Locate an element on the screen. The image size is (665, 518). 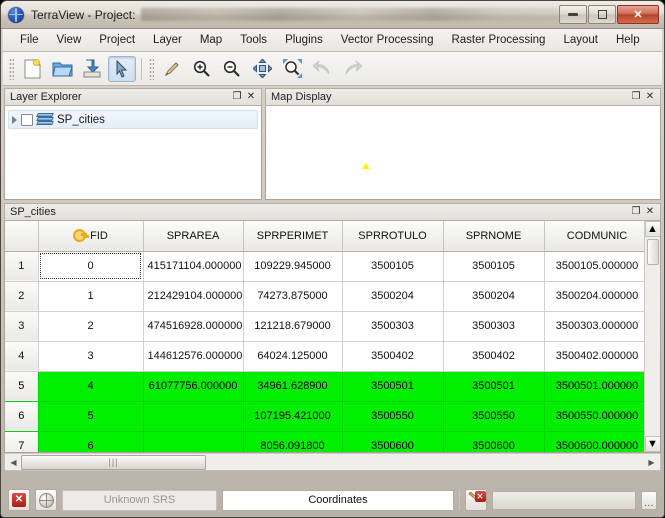
cell-codmunic: 3500501.000000 is located at coordinates (597, 386).